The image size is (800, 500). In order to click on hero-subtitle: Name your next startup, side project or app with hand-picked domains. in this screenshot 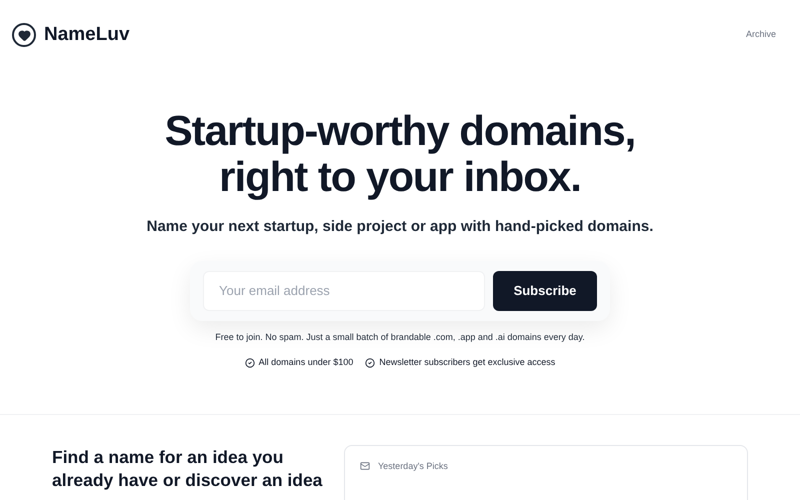, I will do `click(400, 227)`.